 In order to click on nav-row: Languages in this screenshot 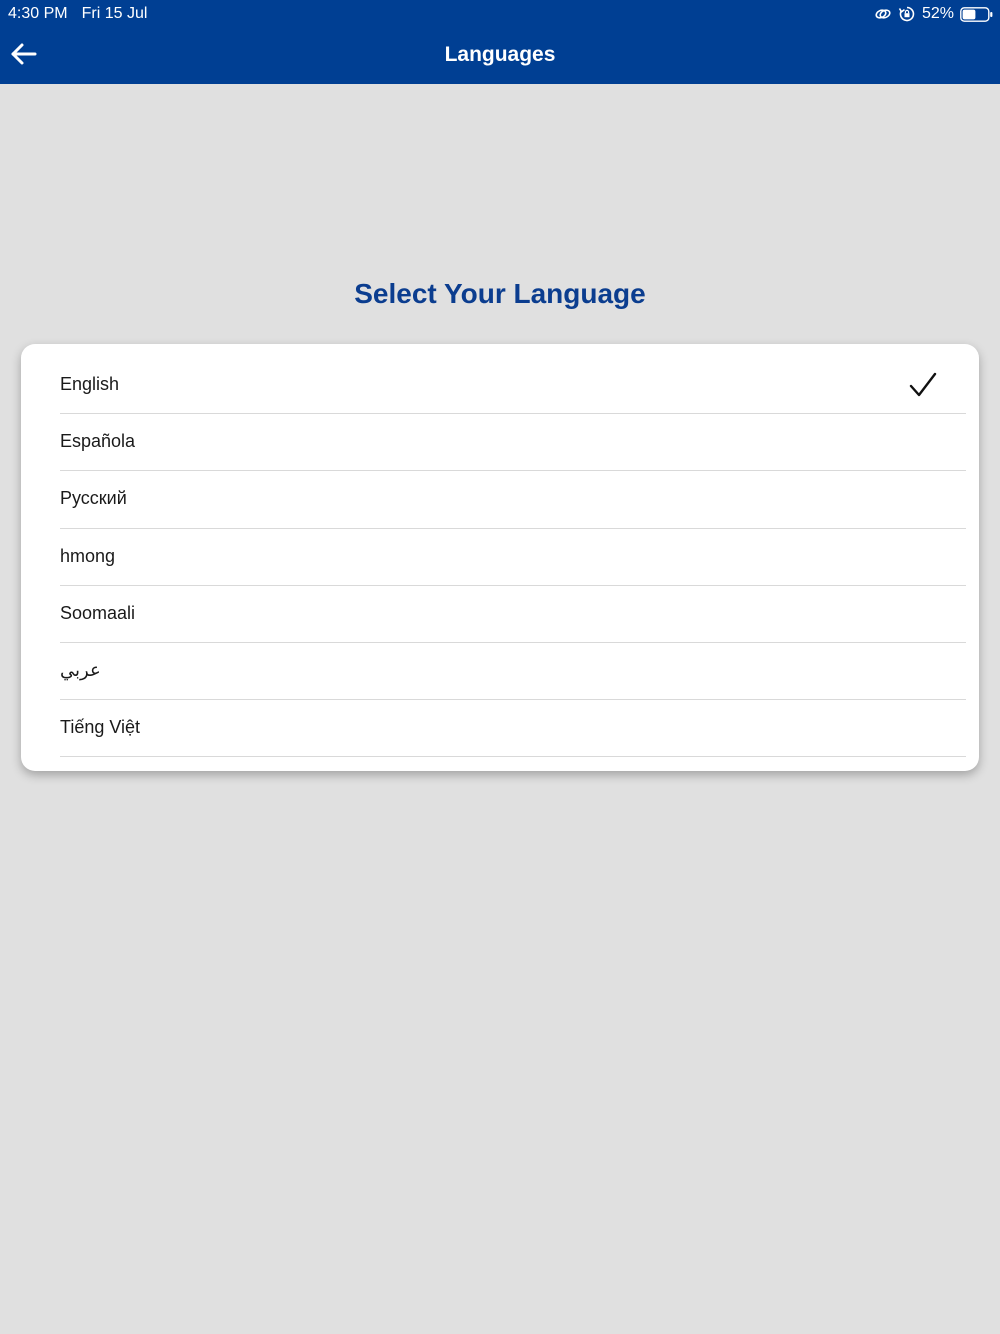, I will do `click(500, 56)`.